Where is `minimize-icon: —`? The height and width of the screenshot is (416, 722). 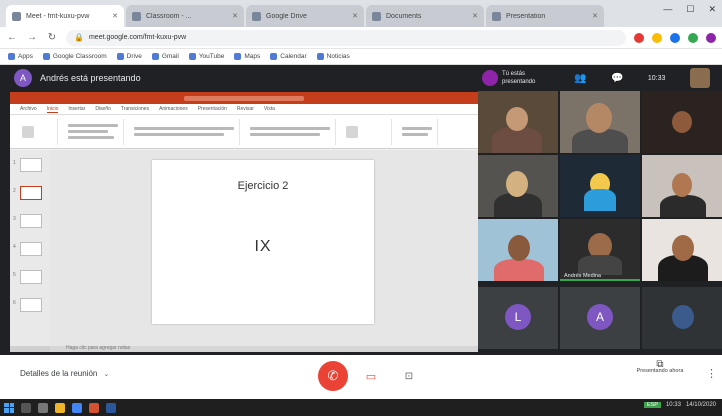
minimize-icon: — is located at coordinates (667, 9).